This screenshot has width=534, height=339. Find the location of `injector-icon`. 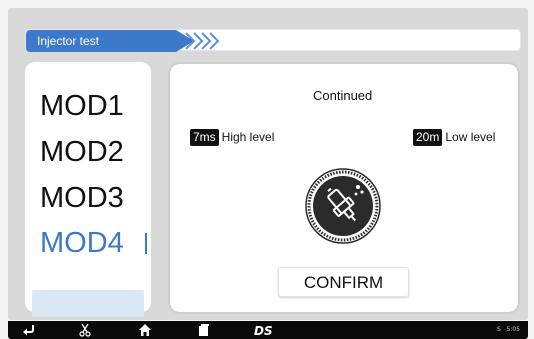

injector-icon is located at coordinates (343, 206).